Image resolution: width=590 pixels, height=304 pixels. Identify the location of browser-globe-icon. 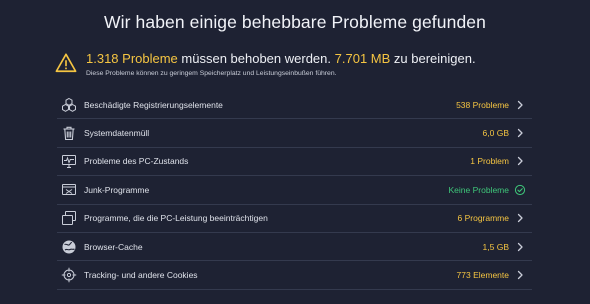
(69, 247).